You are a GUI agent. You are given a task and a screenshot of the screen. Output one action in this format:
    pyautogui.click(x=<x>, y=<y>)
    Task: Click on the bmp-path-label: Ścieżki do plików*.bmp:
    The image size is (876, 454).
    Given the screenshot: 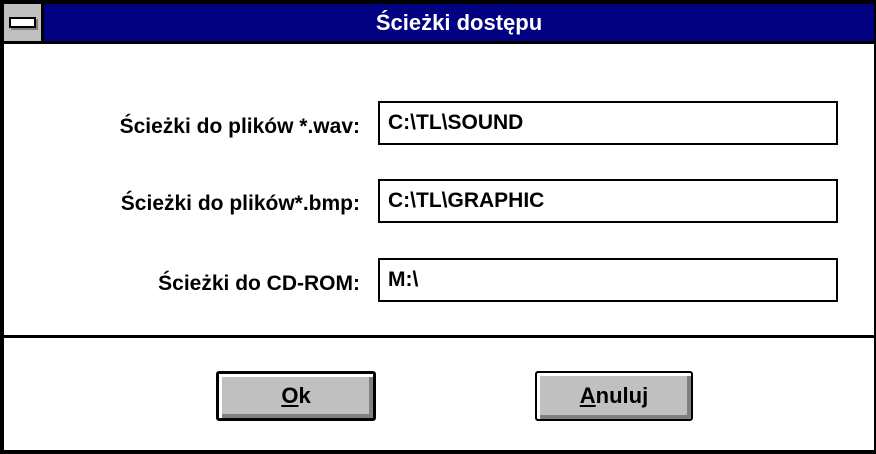 What is the action you would take?
    pyautogui.click(x=240, y=203)
    